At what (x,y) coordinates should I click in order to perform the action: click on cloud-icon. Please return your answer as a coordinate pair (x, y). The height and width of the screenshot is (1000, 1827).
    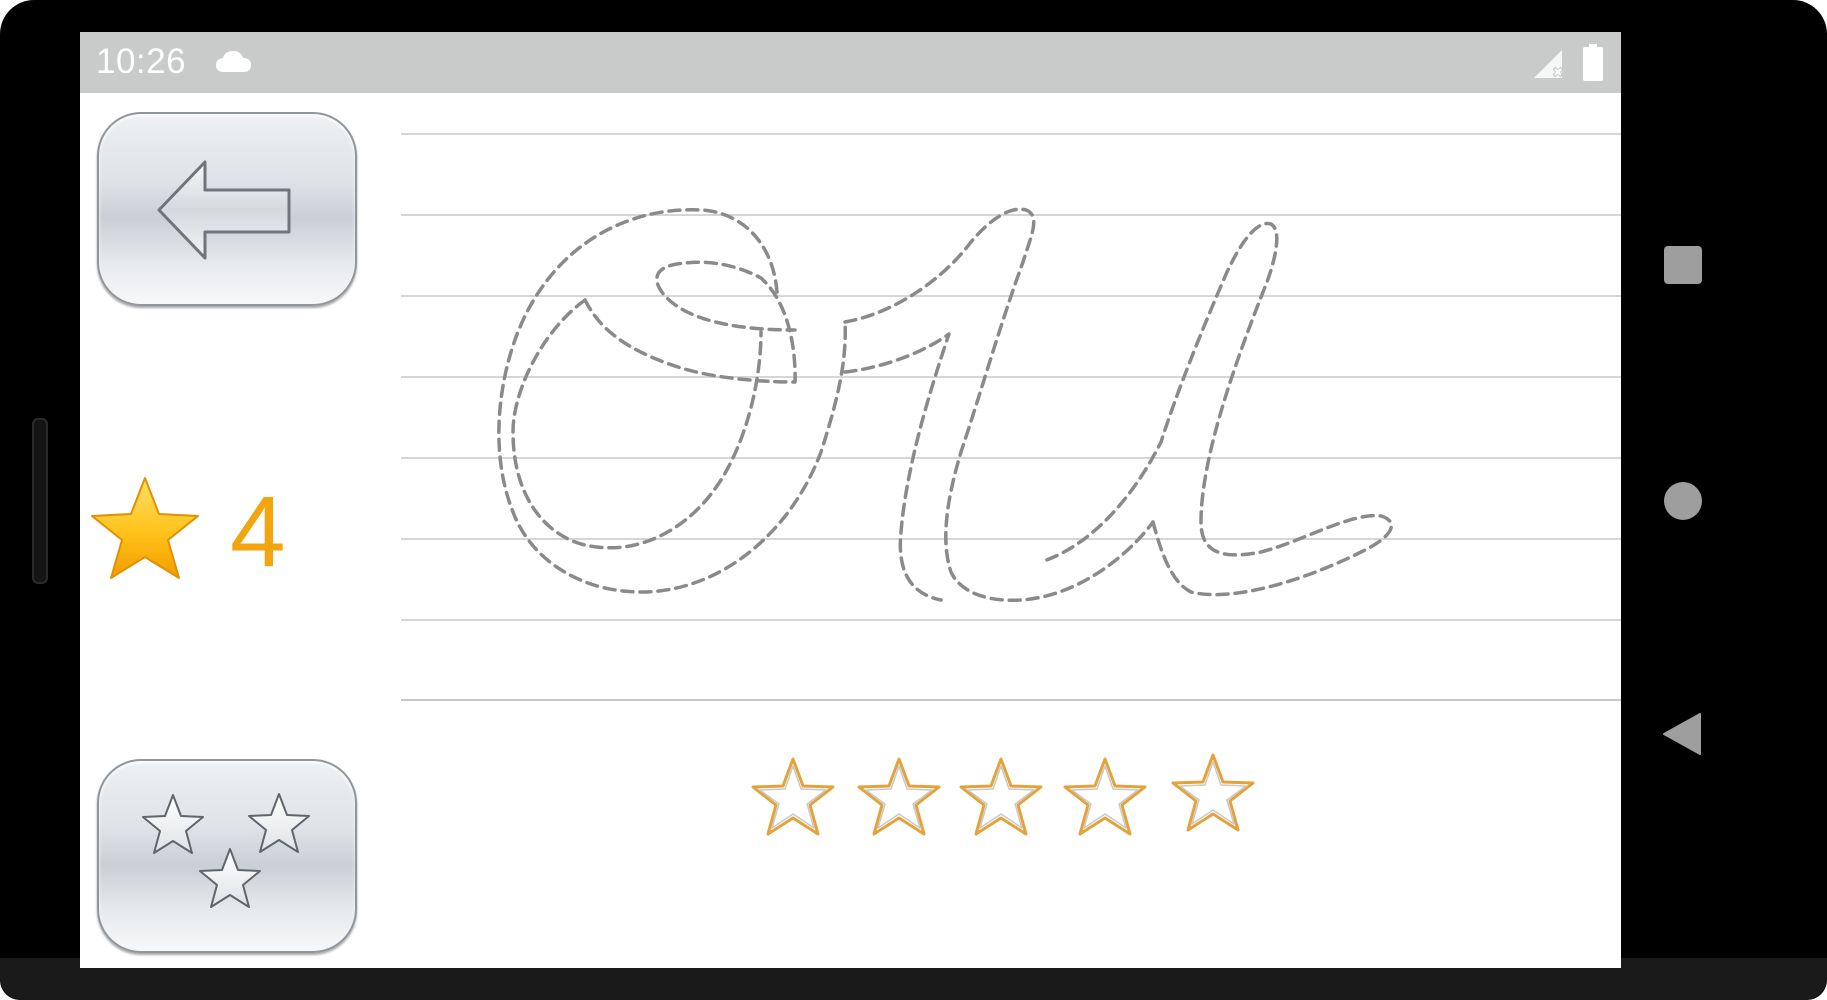
    Looking at the image, I should click on (233, 61).